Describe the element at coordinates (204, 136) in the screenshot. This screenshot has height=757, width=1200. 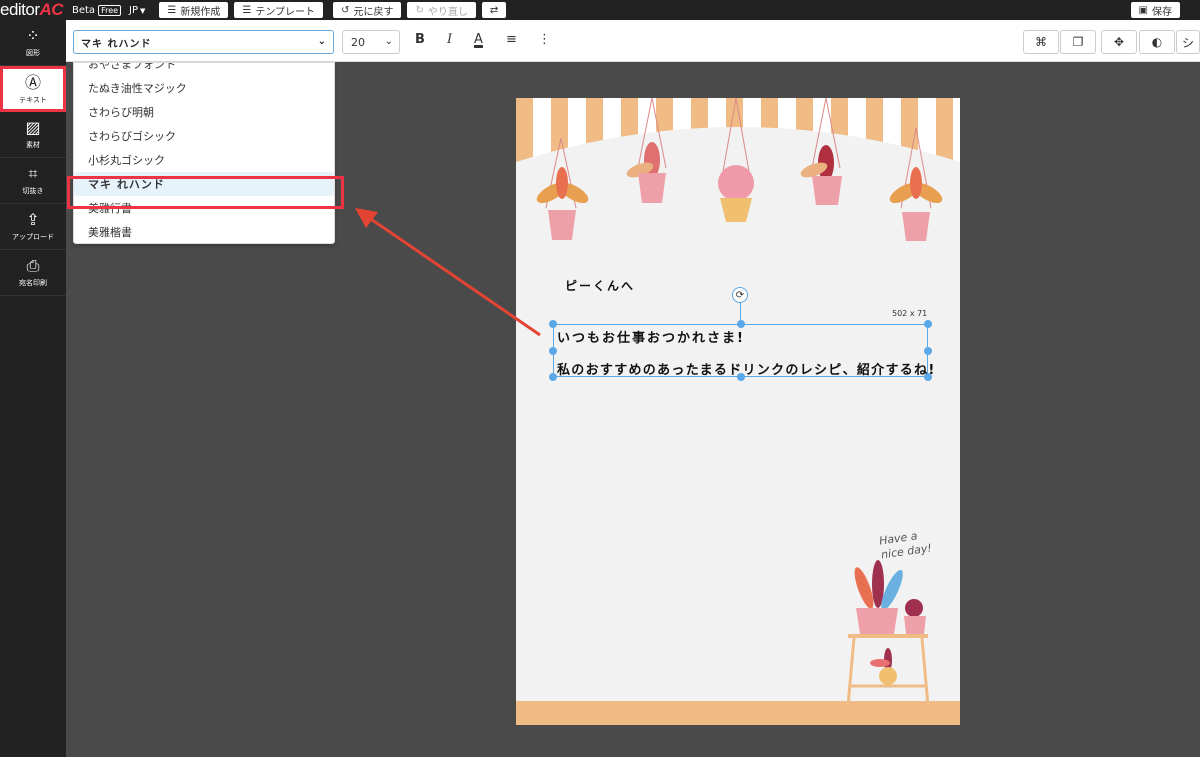
I see `dropdown-option: さわらびゴシック` at that location.